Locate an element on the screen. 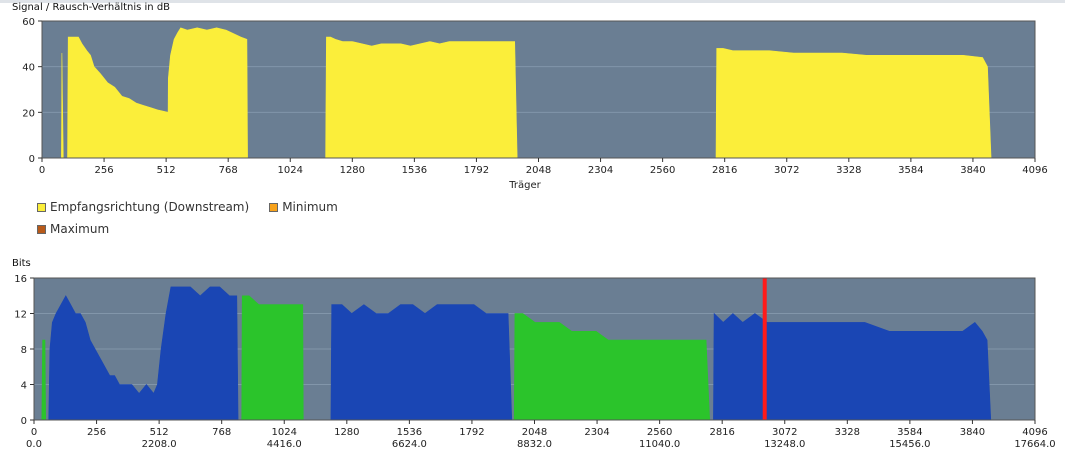  snr-xtick-label-16: 4096 is located at coordinates (1034, 170).